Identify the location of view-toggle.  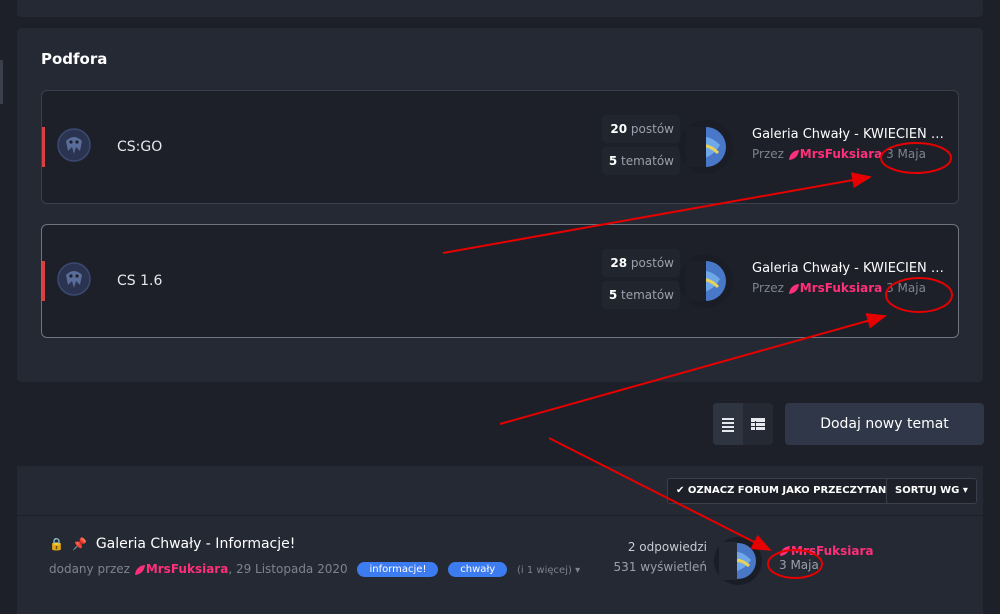
(743, 424).